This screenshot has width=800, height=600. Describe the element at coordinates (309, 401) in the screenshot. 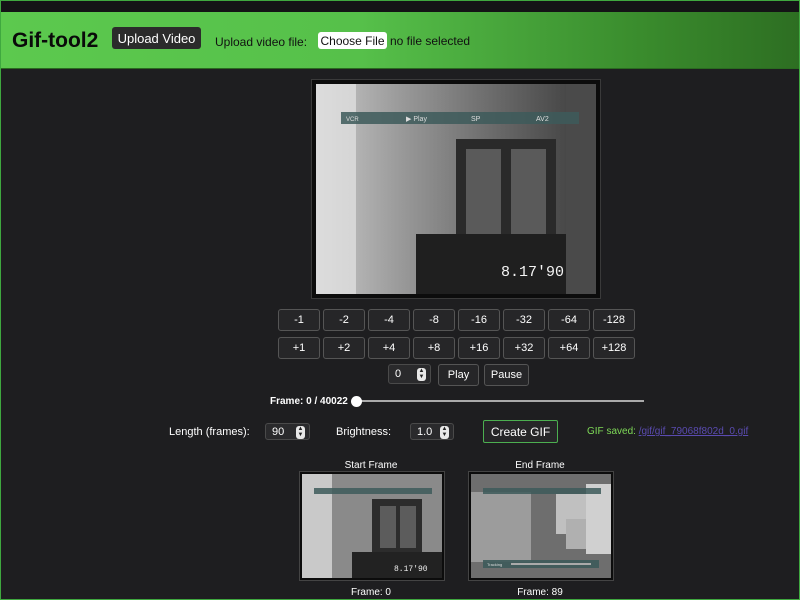

I see `frame-status: Frame: 0 / 40022` at that location.